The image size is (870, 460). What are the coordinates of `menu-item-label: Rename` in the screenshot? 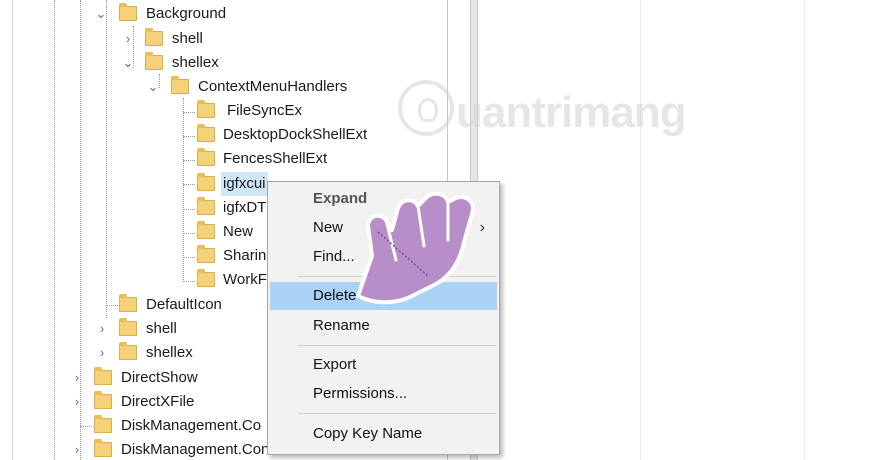 It's located at (341, 325).